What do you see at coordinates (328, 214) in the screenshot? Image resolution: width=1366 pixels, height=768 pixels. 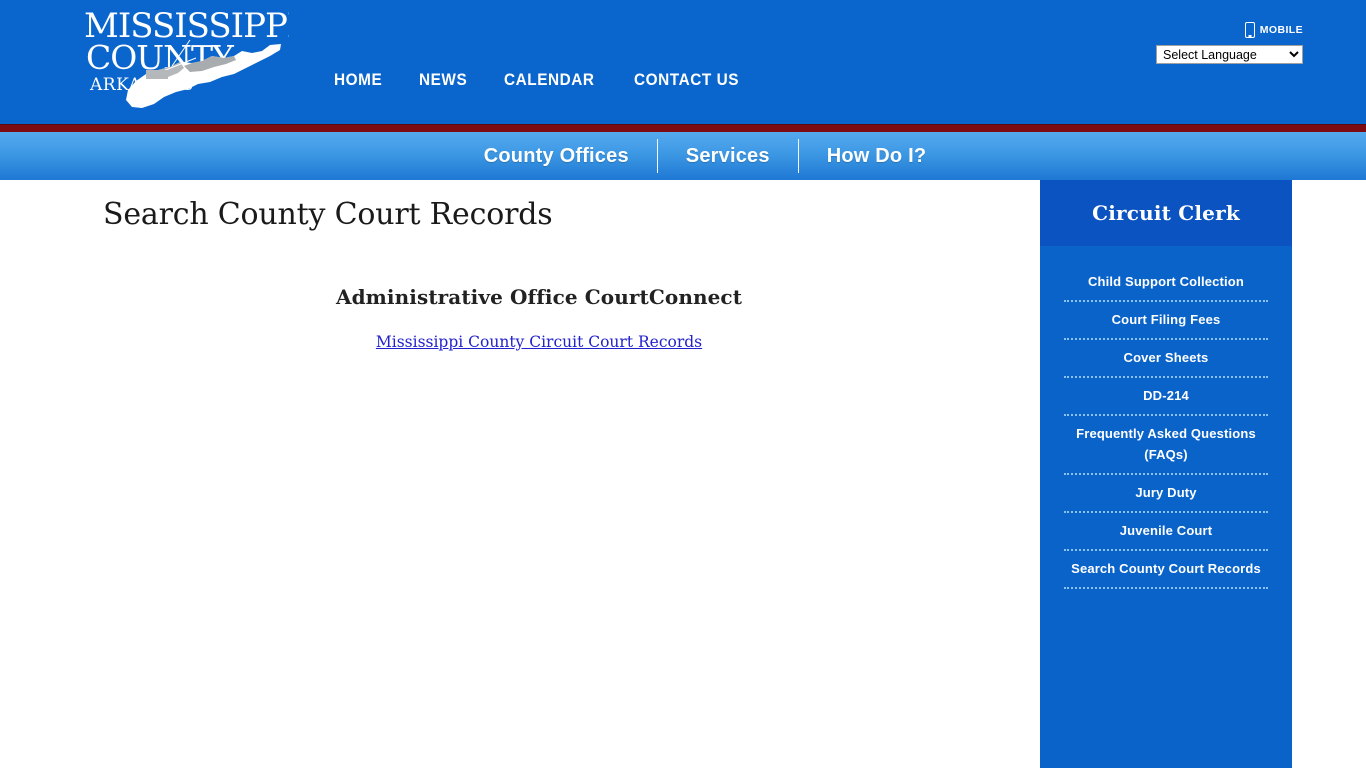 I see `page-title: Search County Court Records` at bounding box center [328, 214].